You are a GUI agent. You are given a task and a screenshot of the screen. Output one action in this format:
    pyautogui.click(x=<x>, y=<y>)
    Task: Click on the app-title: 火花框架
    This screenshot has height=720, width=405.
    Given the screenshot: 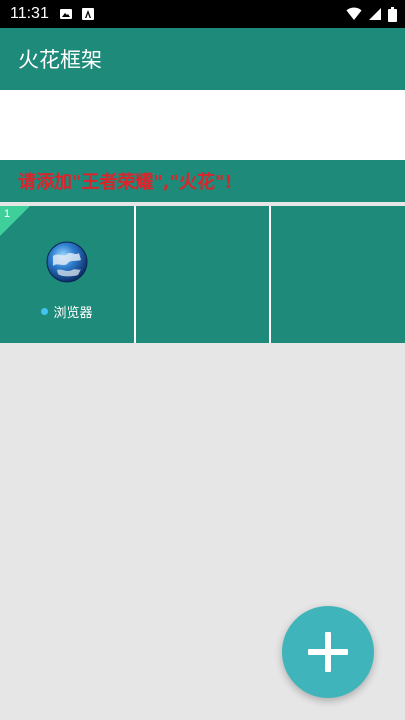 What is the action you would take?
    pyautogui.click(x=60, y=60)
    